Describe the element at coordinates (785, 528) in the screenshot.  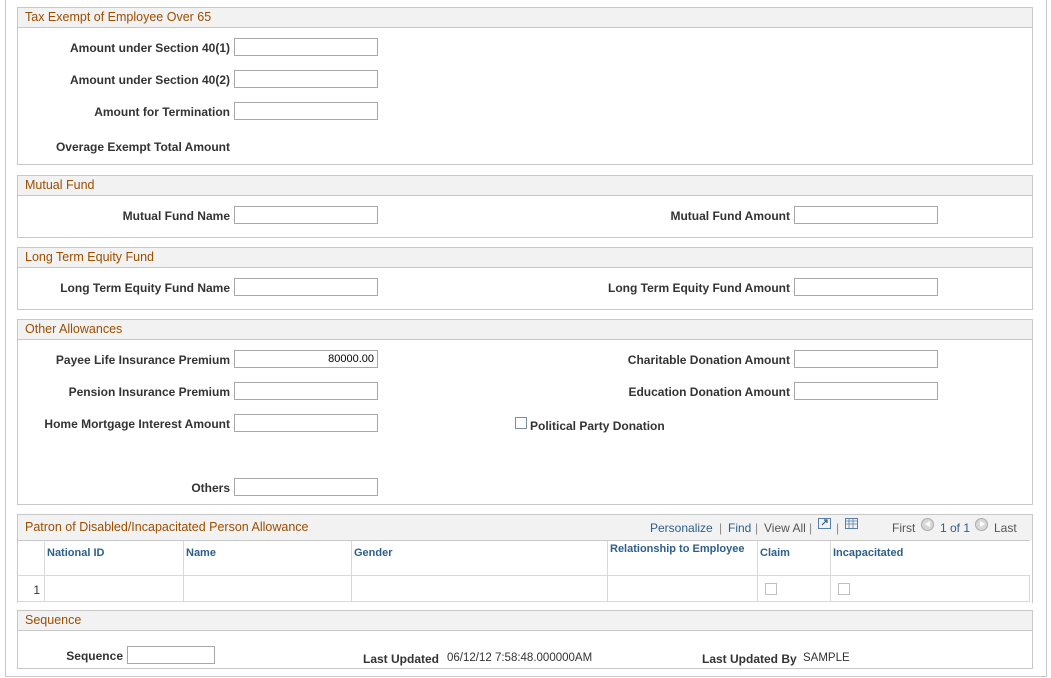
I see `view-all-link: View All` at that location.